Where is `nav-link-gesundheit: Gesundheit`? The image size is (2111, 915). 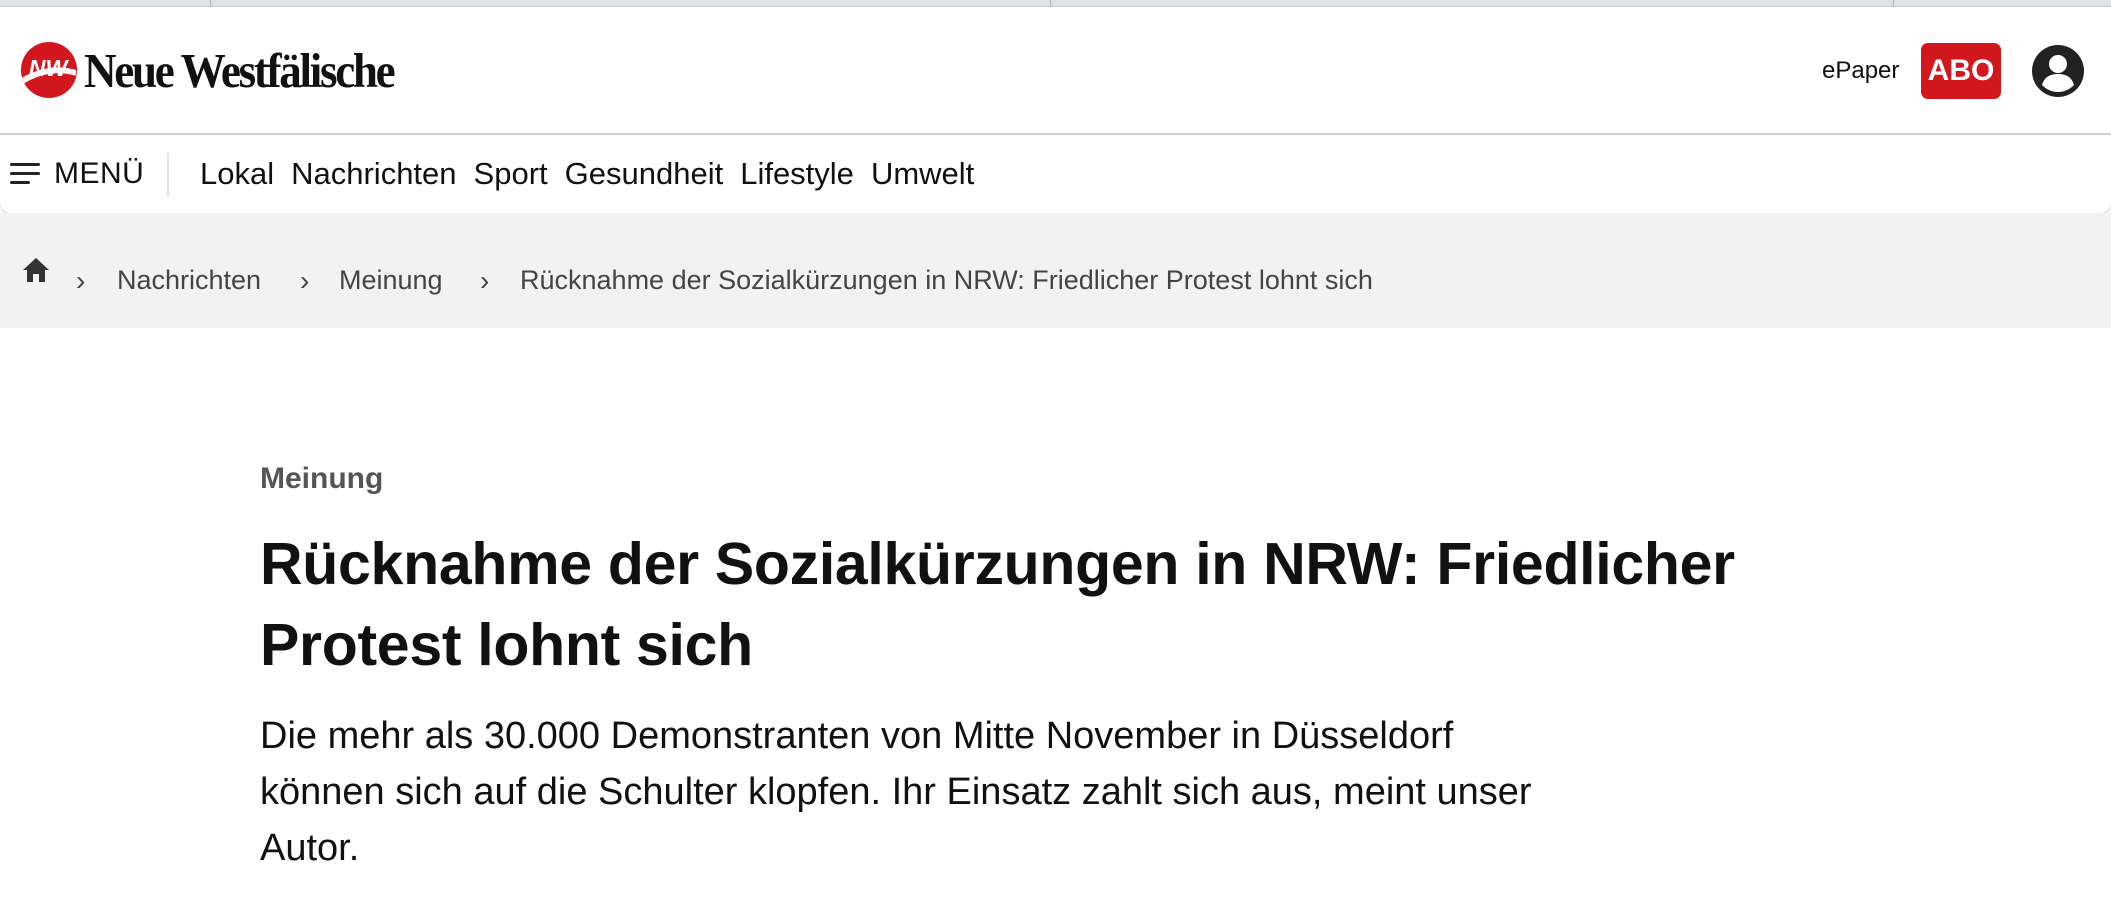
nav-link-gesundheit: Gesundheit is located at coordinates (644, 174).